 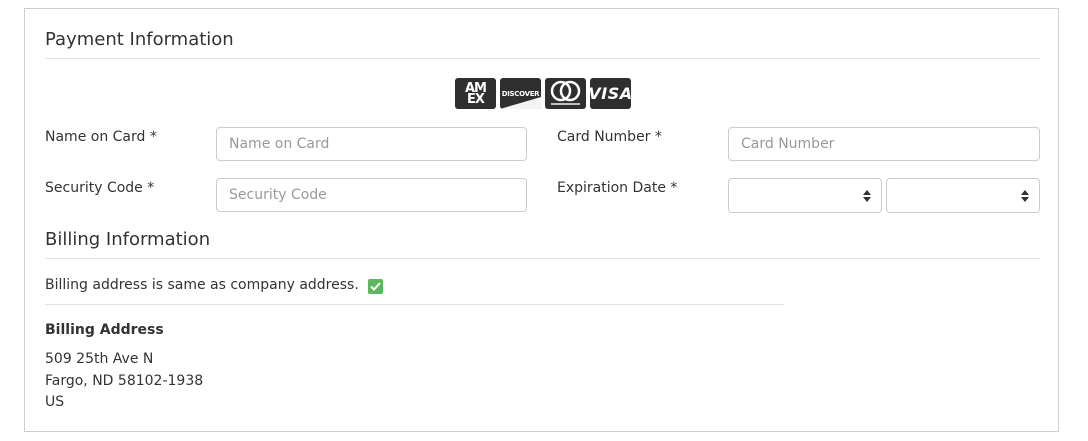 I want to click on payment-information-title: Payment Information, so click(x=139, y=39).